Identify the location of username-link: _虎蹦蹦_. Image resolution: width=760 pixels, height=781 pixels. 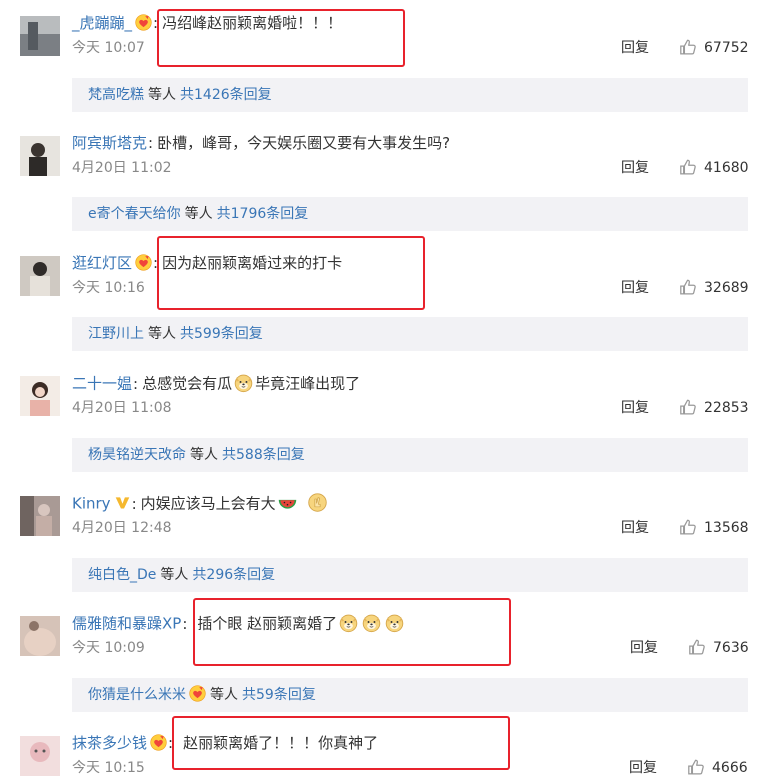
(102, 23).